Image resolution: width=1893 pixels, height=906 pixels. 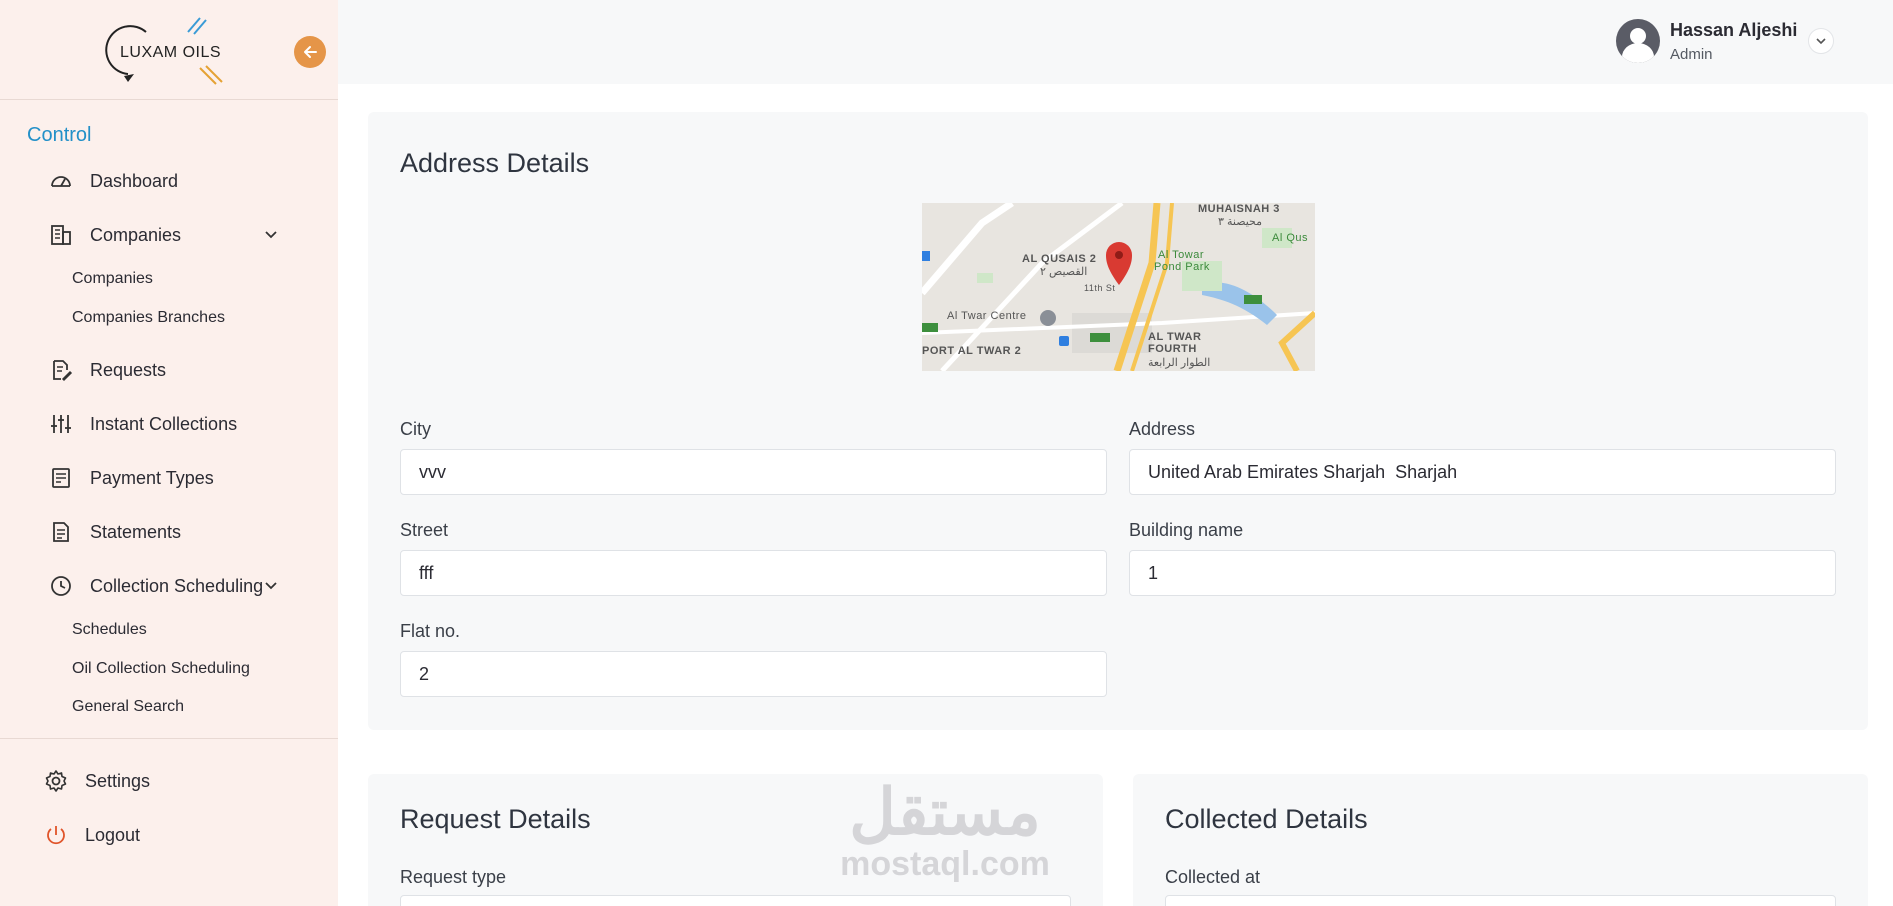 What do you see at coordinates (61, 181) in the screenshot?
I see `dashboard-icon` at bounding box center [61, 181].